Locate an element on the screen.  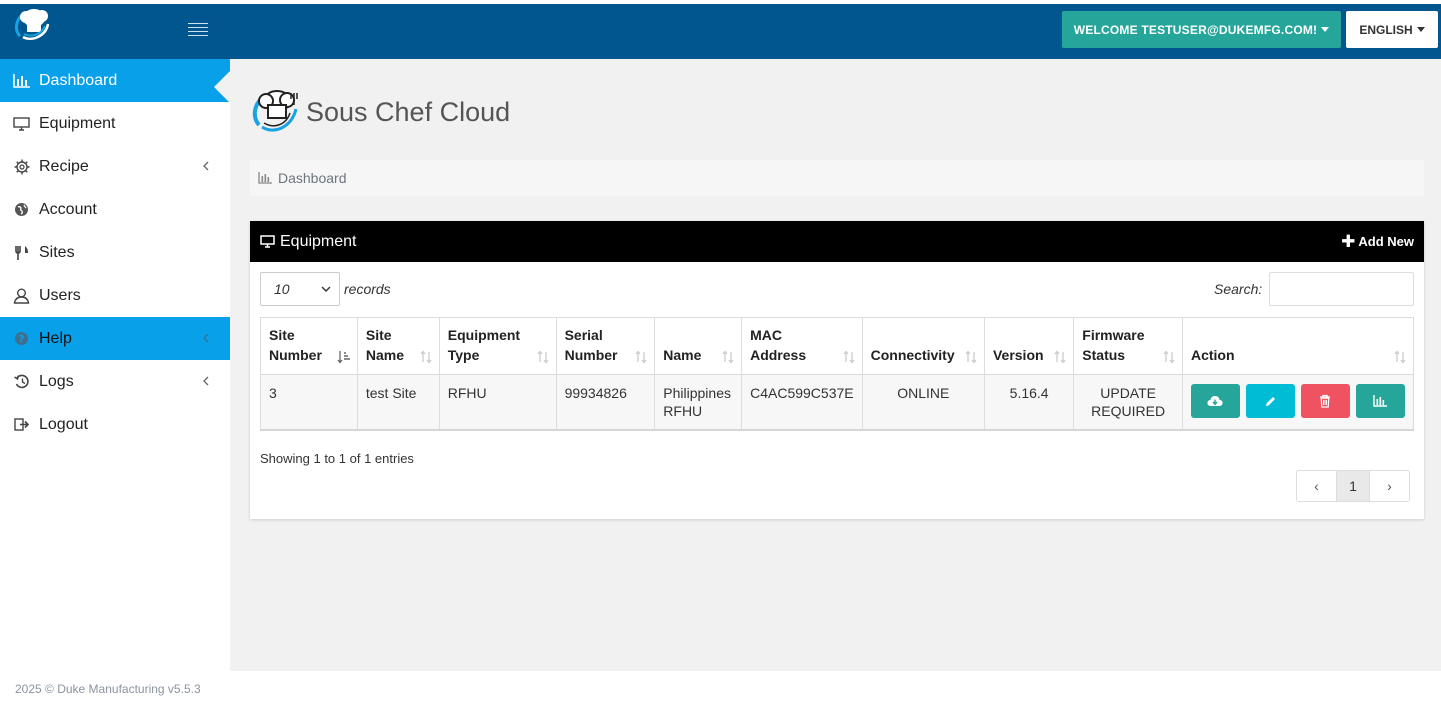
sort-asc-icon is located at coordinates (343, 357).